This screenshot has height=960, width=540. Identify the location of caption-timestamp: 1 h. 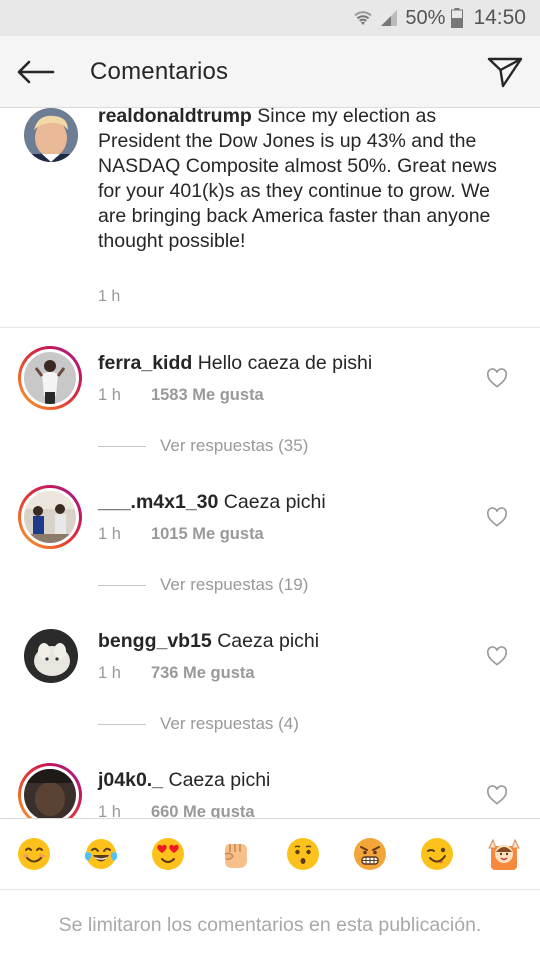
(109, 296).